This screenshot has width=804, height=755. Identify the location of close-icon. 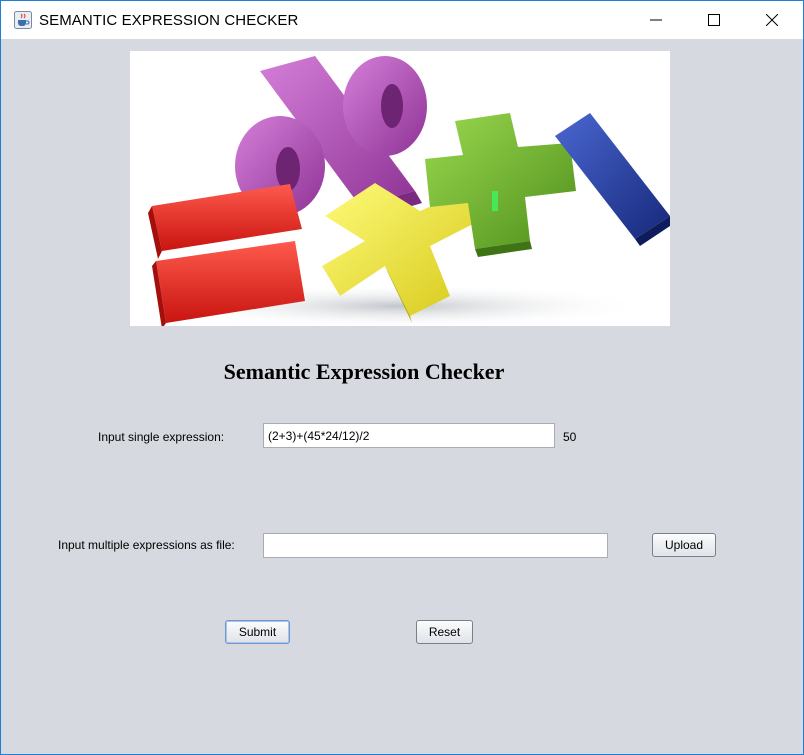
(772, 20).